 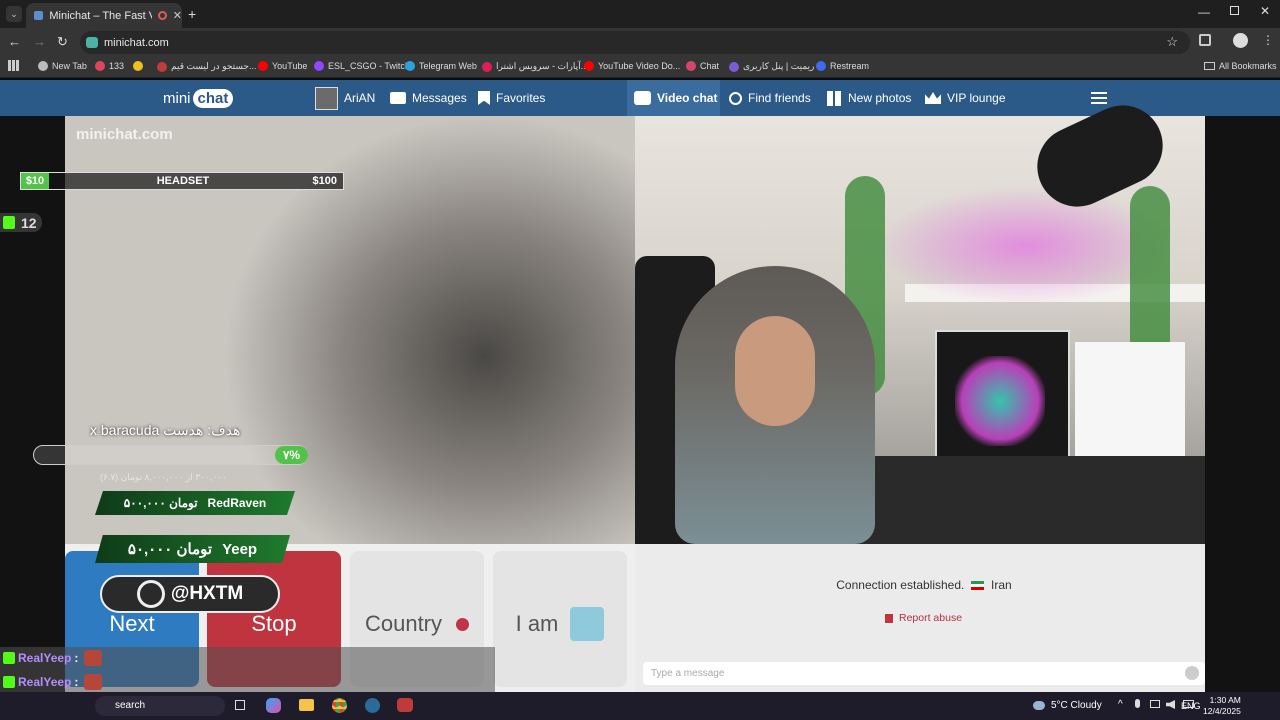 What do you see at coordinates (192, 14) in the screenshot?
I see `new-tab-button: +` at bounding box center [192, 14].